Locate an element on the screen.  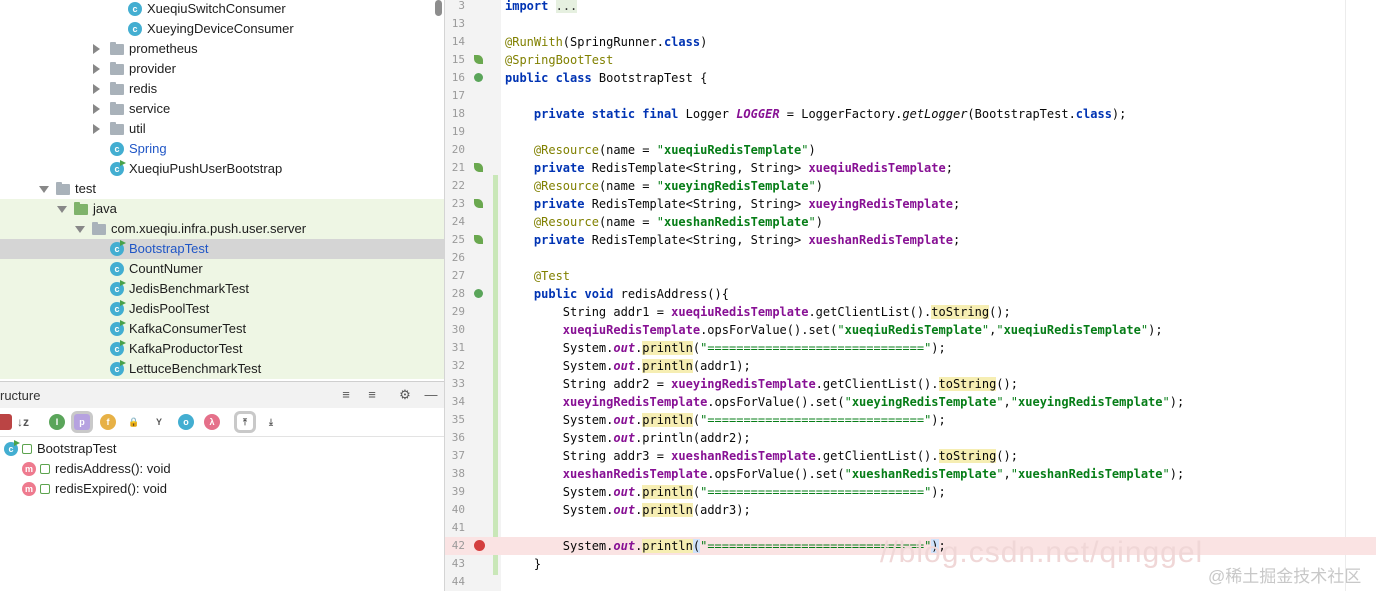
code-line: 14 @RunWith(SpringRunner.class) is located at coordinates (910, 42).